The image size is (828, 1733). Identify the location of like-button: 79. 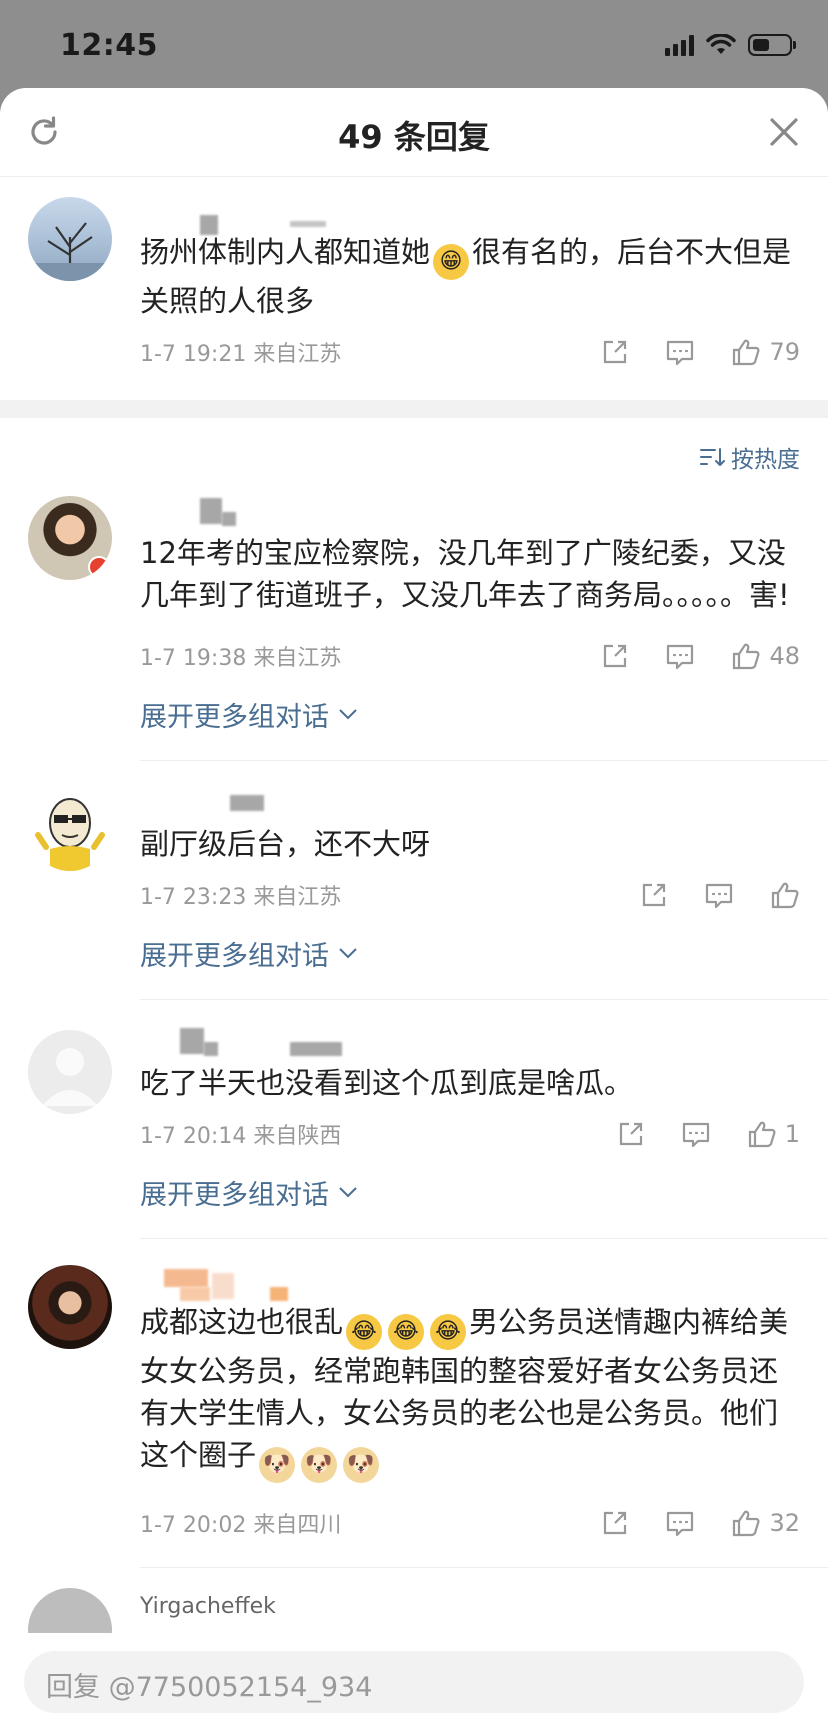
(765, 352).